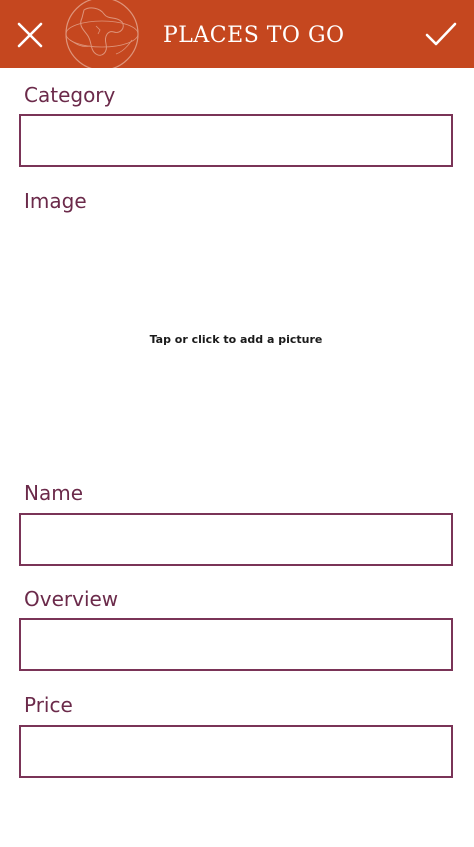 This screenshot has width=474, height=847. I want to click on overview-field, so click(236, 644).